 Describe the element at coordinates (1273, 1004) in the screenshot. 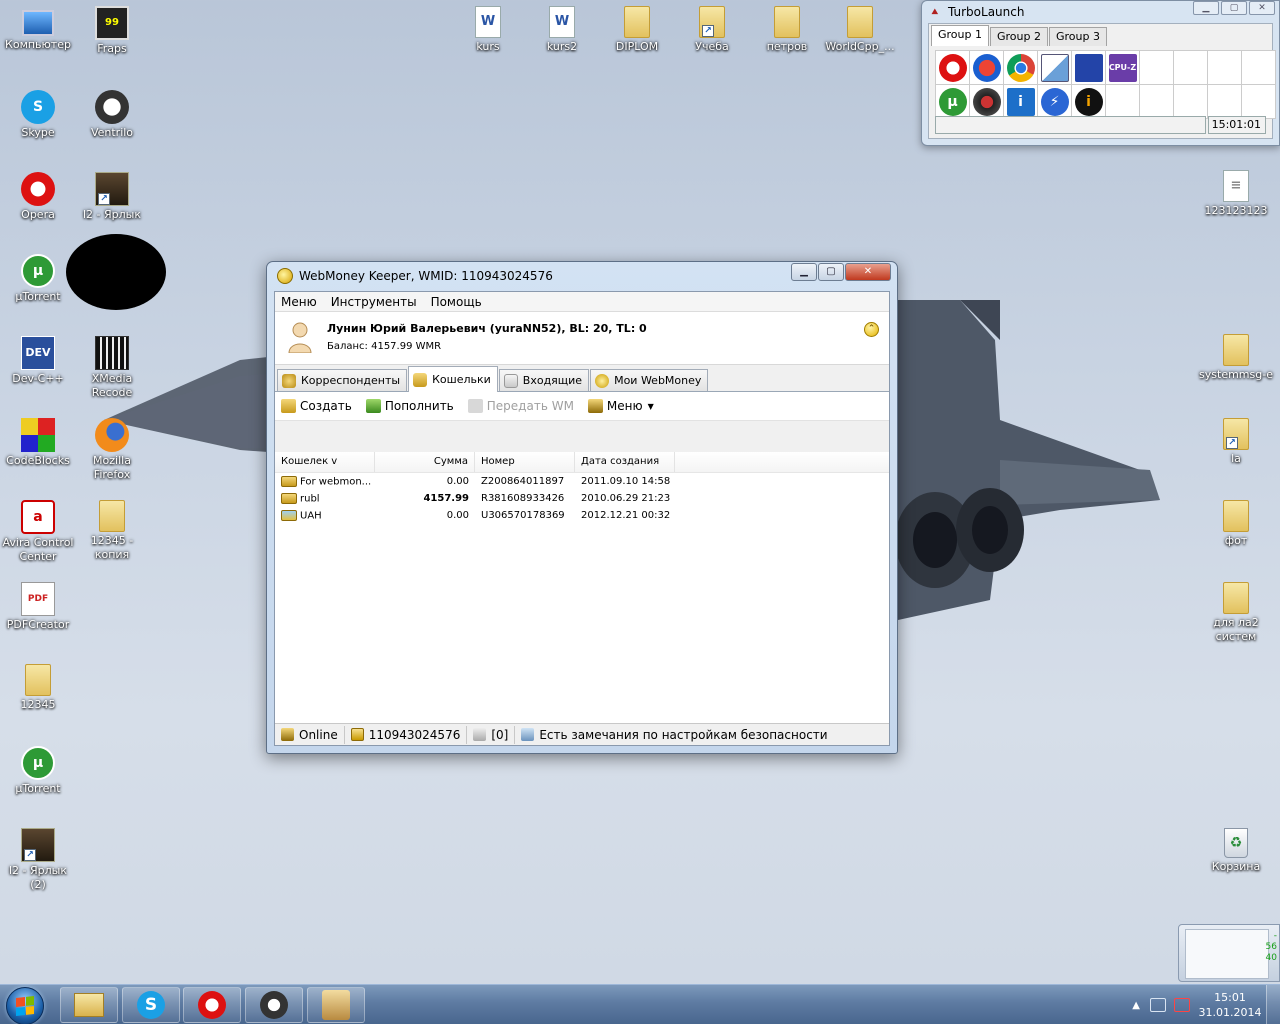

I see `show-desktop-button` at that location.